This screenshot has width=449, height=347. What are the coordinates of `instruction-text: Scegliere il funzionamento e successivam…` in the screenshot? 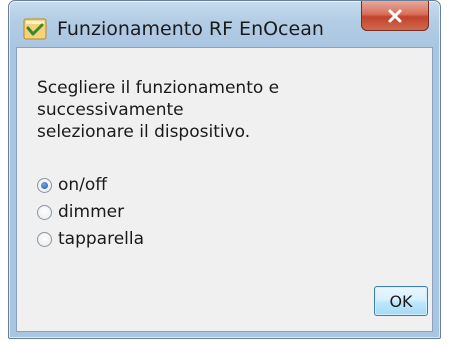 It's located at (158, 110).